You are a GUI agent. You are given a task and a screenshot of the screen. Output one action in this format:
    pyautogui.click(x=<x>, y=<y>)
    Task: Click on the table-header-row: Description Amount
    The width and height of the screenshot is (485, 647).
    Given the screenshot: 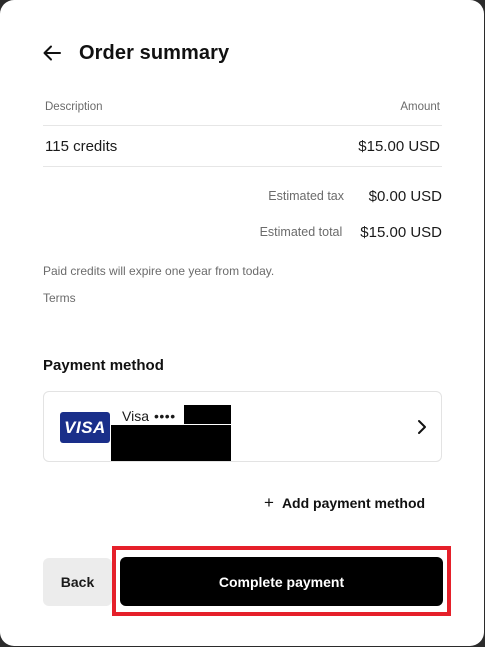 What is the action you would take?
    pyautogui.click(x=242, y=107)
    